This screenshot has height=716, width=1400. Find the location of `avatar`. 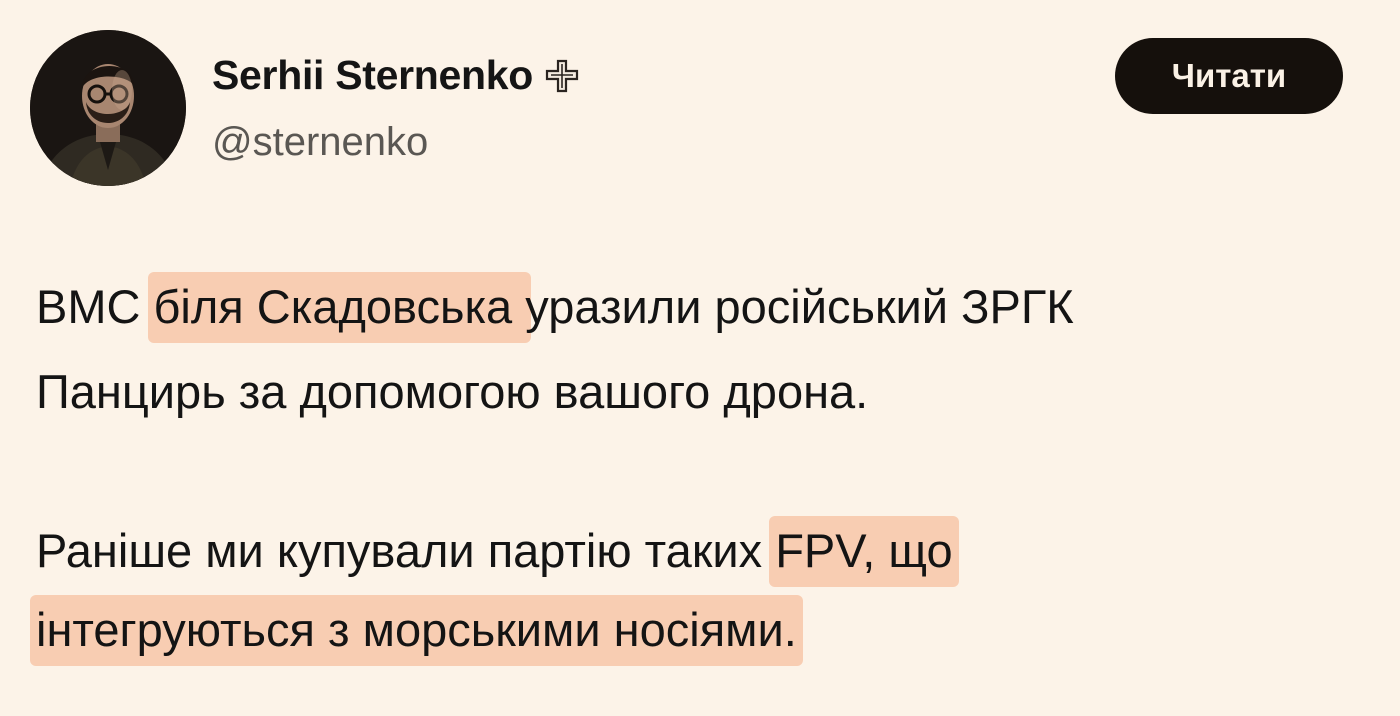

avatar is located at coordinates (108, 108).